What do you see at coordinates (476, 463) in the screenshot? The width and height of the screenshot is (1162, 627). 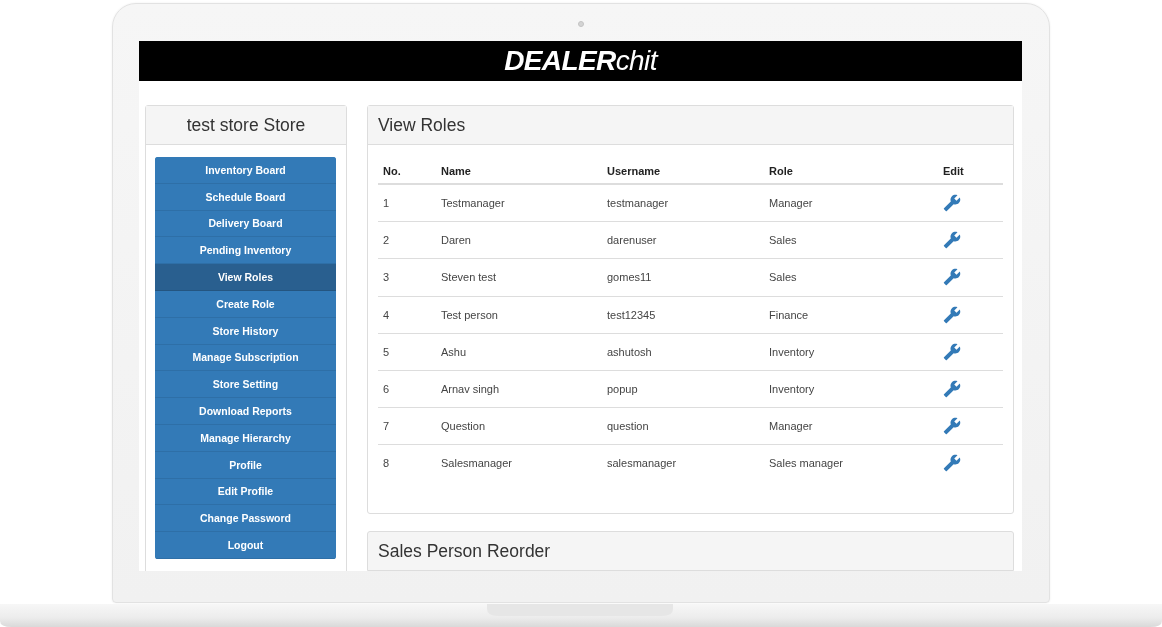 I see `table-cell: Salesmanager` at bounding box center [476, 463].